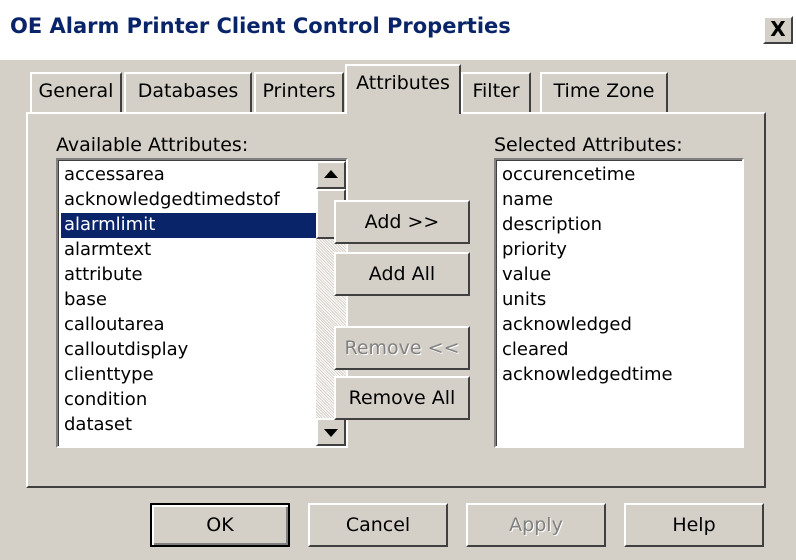 The height and width of the screenshot is (560, 796). What do you see at coordinates (522, 300) in the screenshot?
I see `list-item: units` at bounding box center [522, 300].